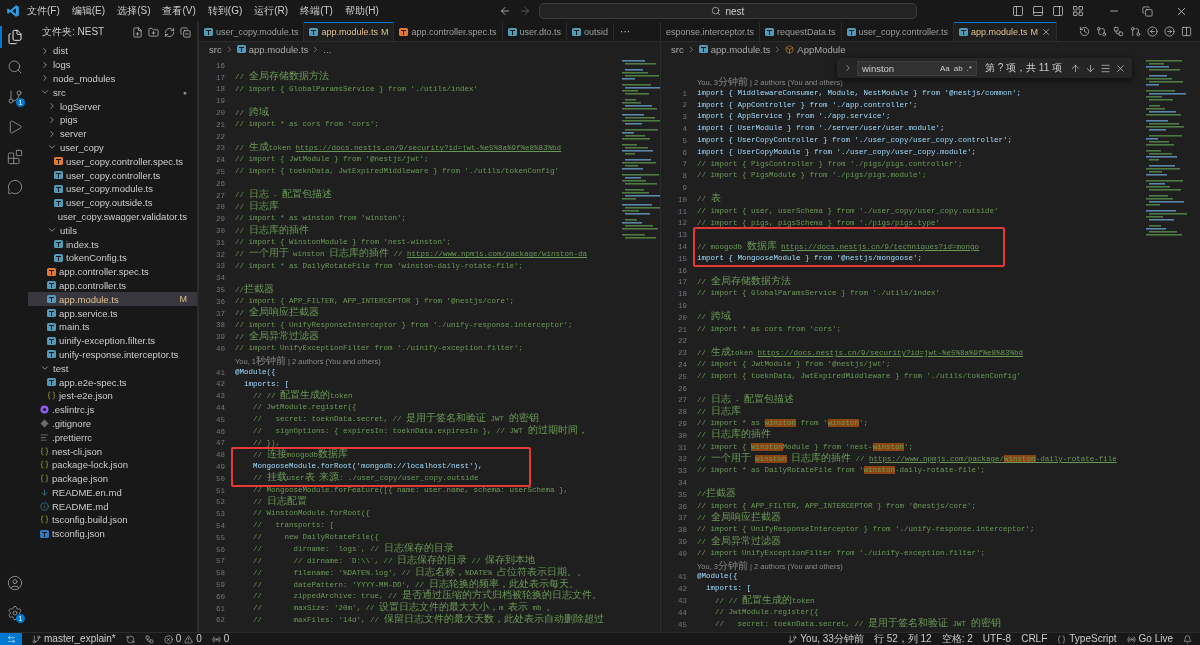  What do you see at coordinates (1038, 11) in the screenshot?
I see `panel-bottom-icon` at bounding box center [1038, 11].